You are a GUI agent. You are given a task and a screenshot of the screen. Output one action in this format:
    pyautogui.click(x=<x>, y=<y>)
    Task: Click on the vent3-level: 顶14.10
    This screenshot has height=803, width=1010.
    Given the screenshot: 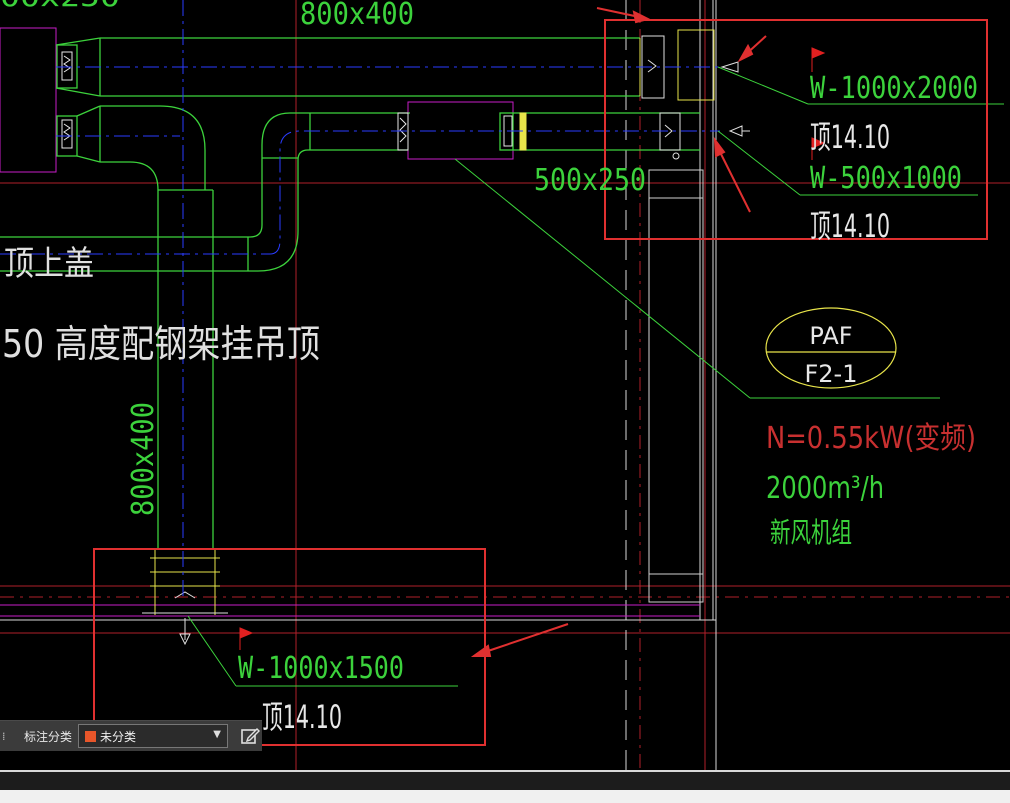 What is the action you would take?
    pyautogui.click(x=302, y=717)
    